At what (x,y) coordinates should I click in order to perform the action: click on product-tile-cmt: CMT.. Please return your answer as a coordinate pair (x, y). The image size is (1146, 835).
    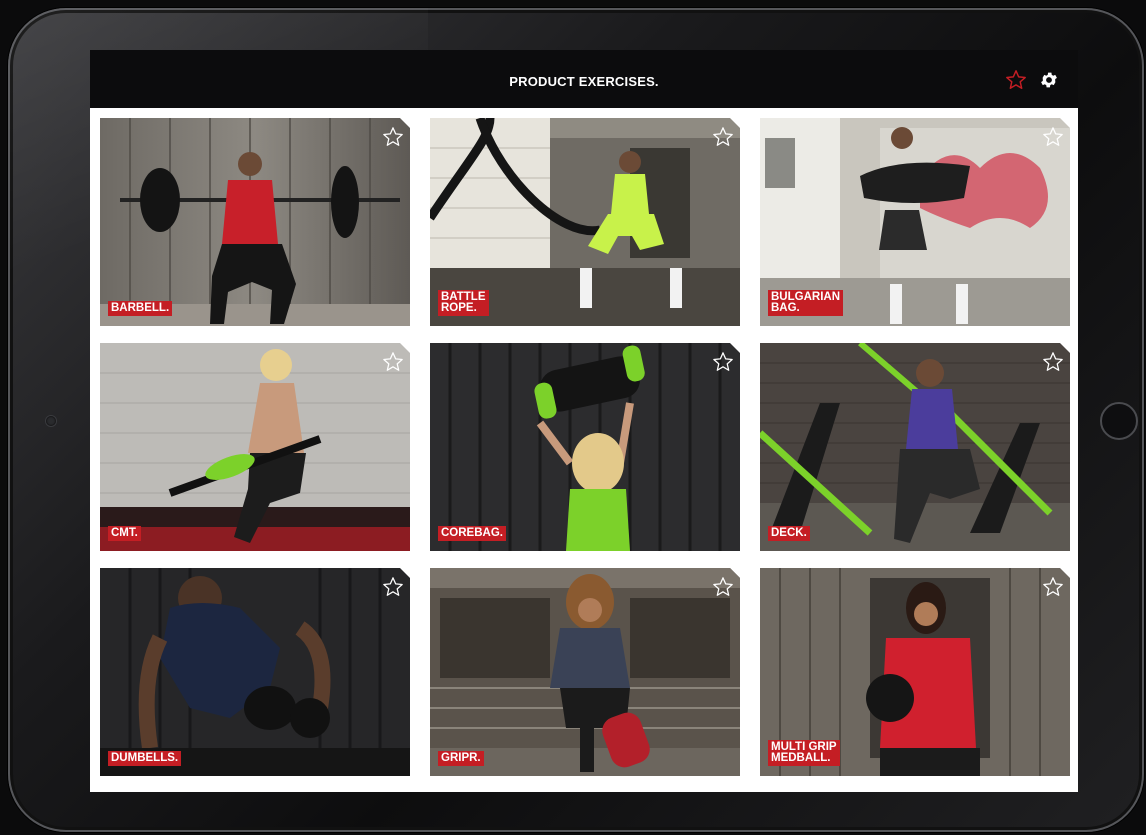
    Looking at the image, I should click on (255, 447).